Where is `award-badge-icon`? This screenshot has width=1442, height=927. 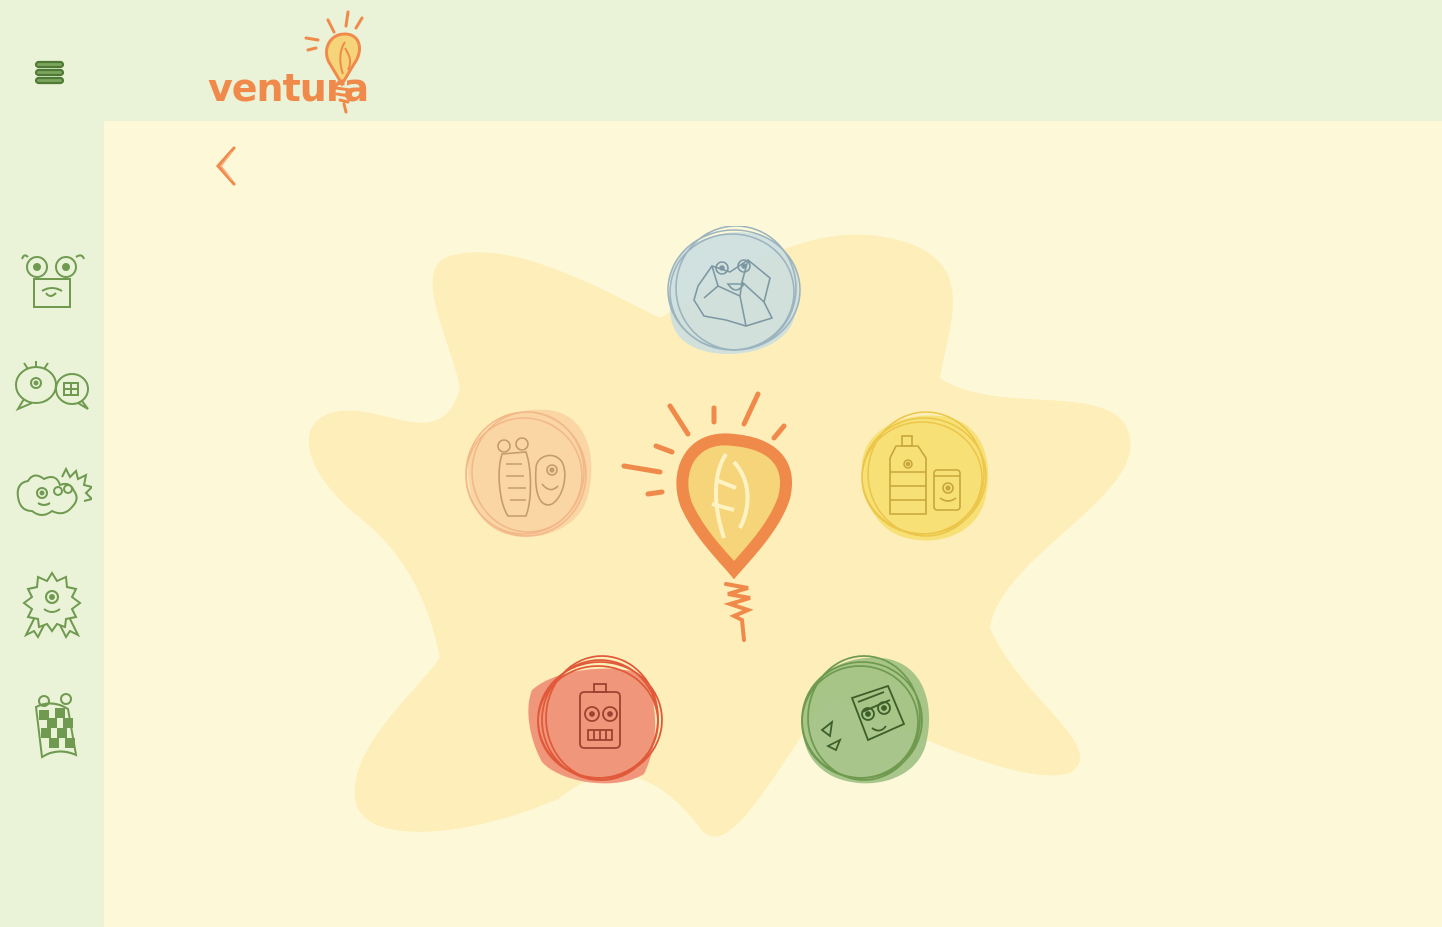
award-badge-icon is located at coordinates (52, 605).